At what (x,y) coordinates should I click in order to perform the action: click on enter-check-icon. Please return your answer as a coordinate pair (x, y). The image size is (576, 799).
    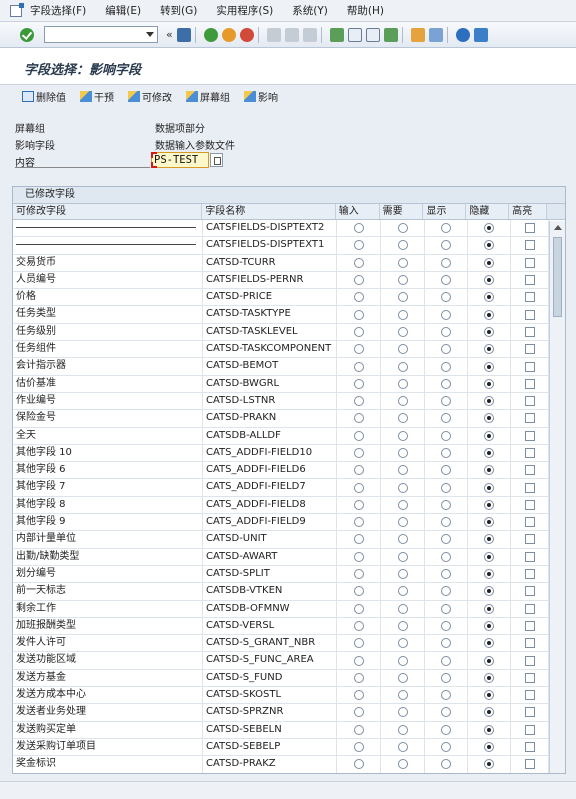
    Looking at the image, I should click on (27, 34).